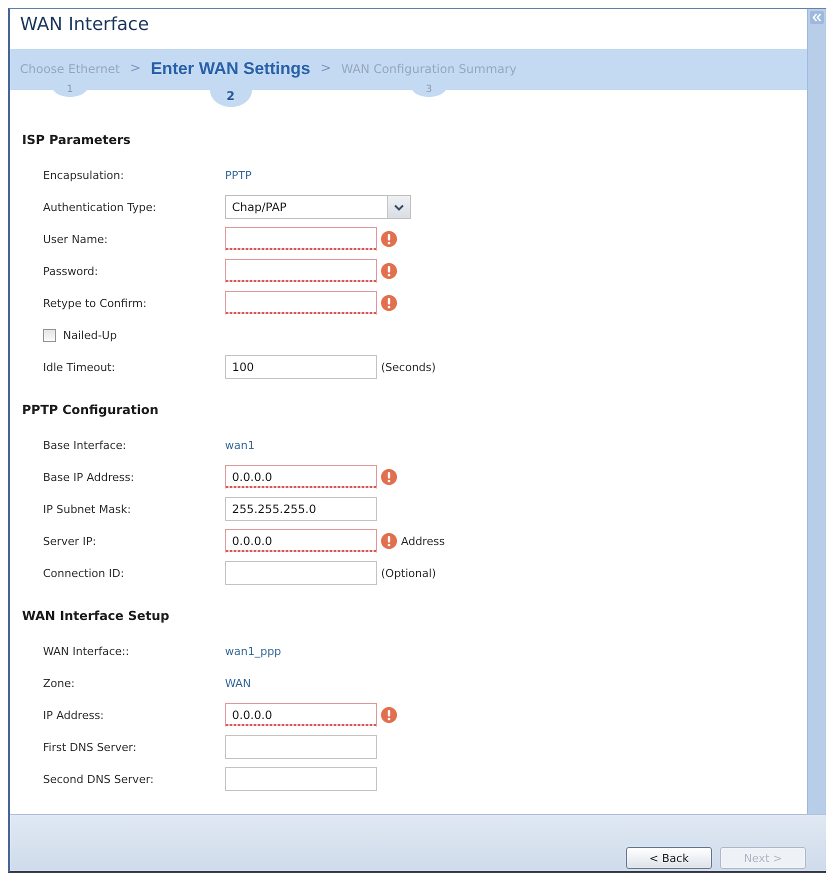 Image resolution: width=829 pixels, height=873 pixels. Describe the element at coordinates (76, 140) in the screenshot. I see `section-heading: ISP Parameters` at that location.